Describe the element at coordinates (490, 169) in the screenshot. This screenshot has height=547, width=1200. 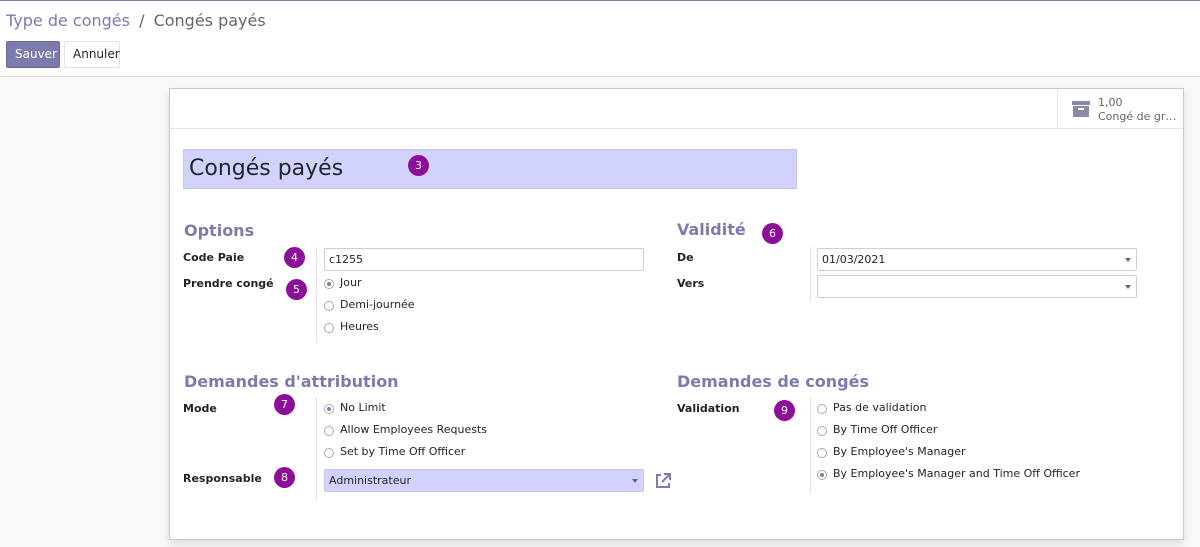
I see `leave-type-name-field: Congés payés` at that location.